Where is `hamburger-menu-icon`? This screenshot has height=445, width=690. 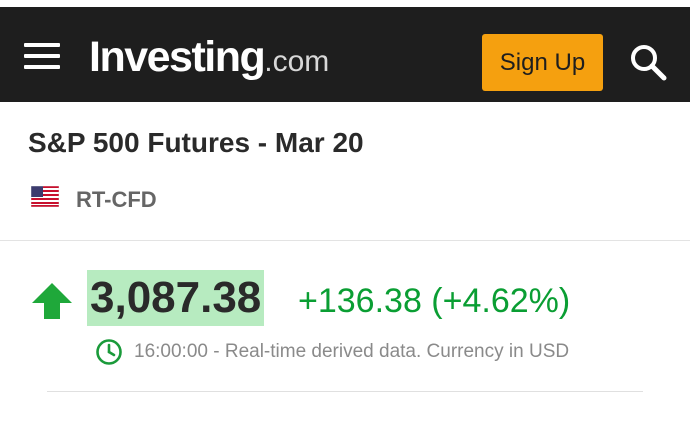 hamburger-menu-icon is located at coordinates (42, 56).